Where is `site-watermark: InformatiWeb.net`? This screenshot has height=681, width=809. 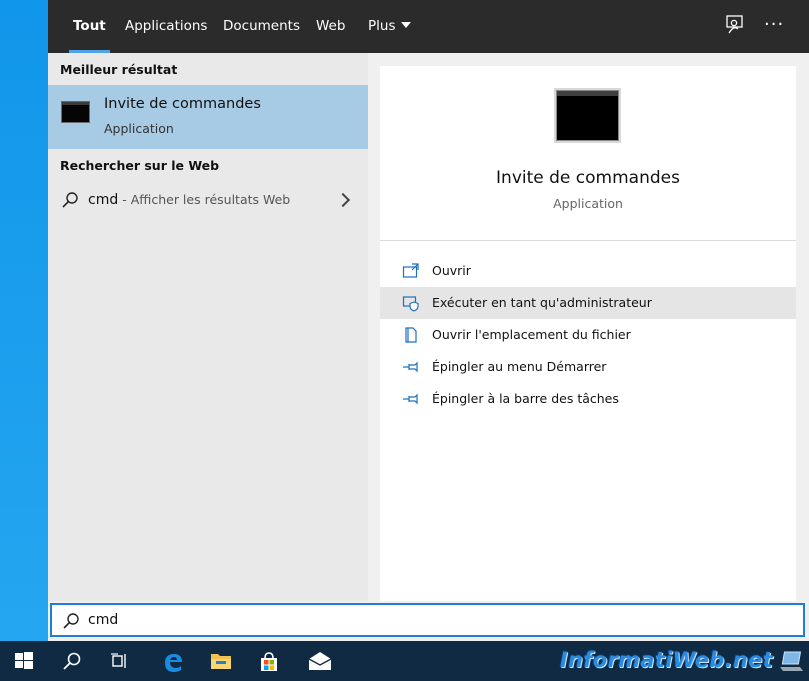 site-watermark: InformatiWeb.net is located at coordinates (666, 660).